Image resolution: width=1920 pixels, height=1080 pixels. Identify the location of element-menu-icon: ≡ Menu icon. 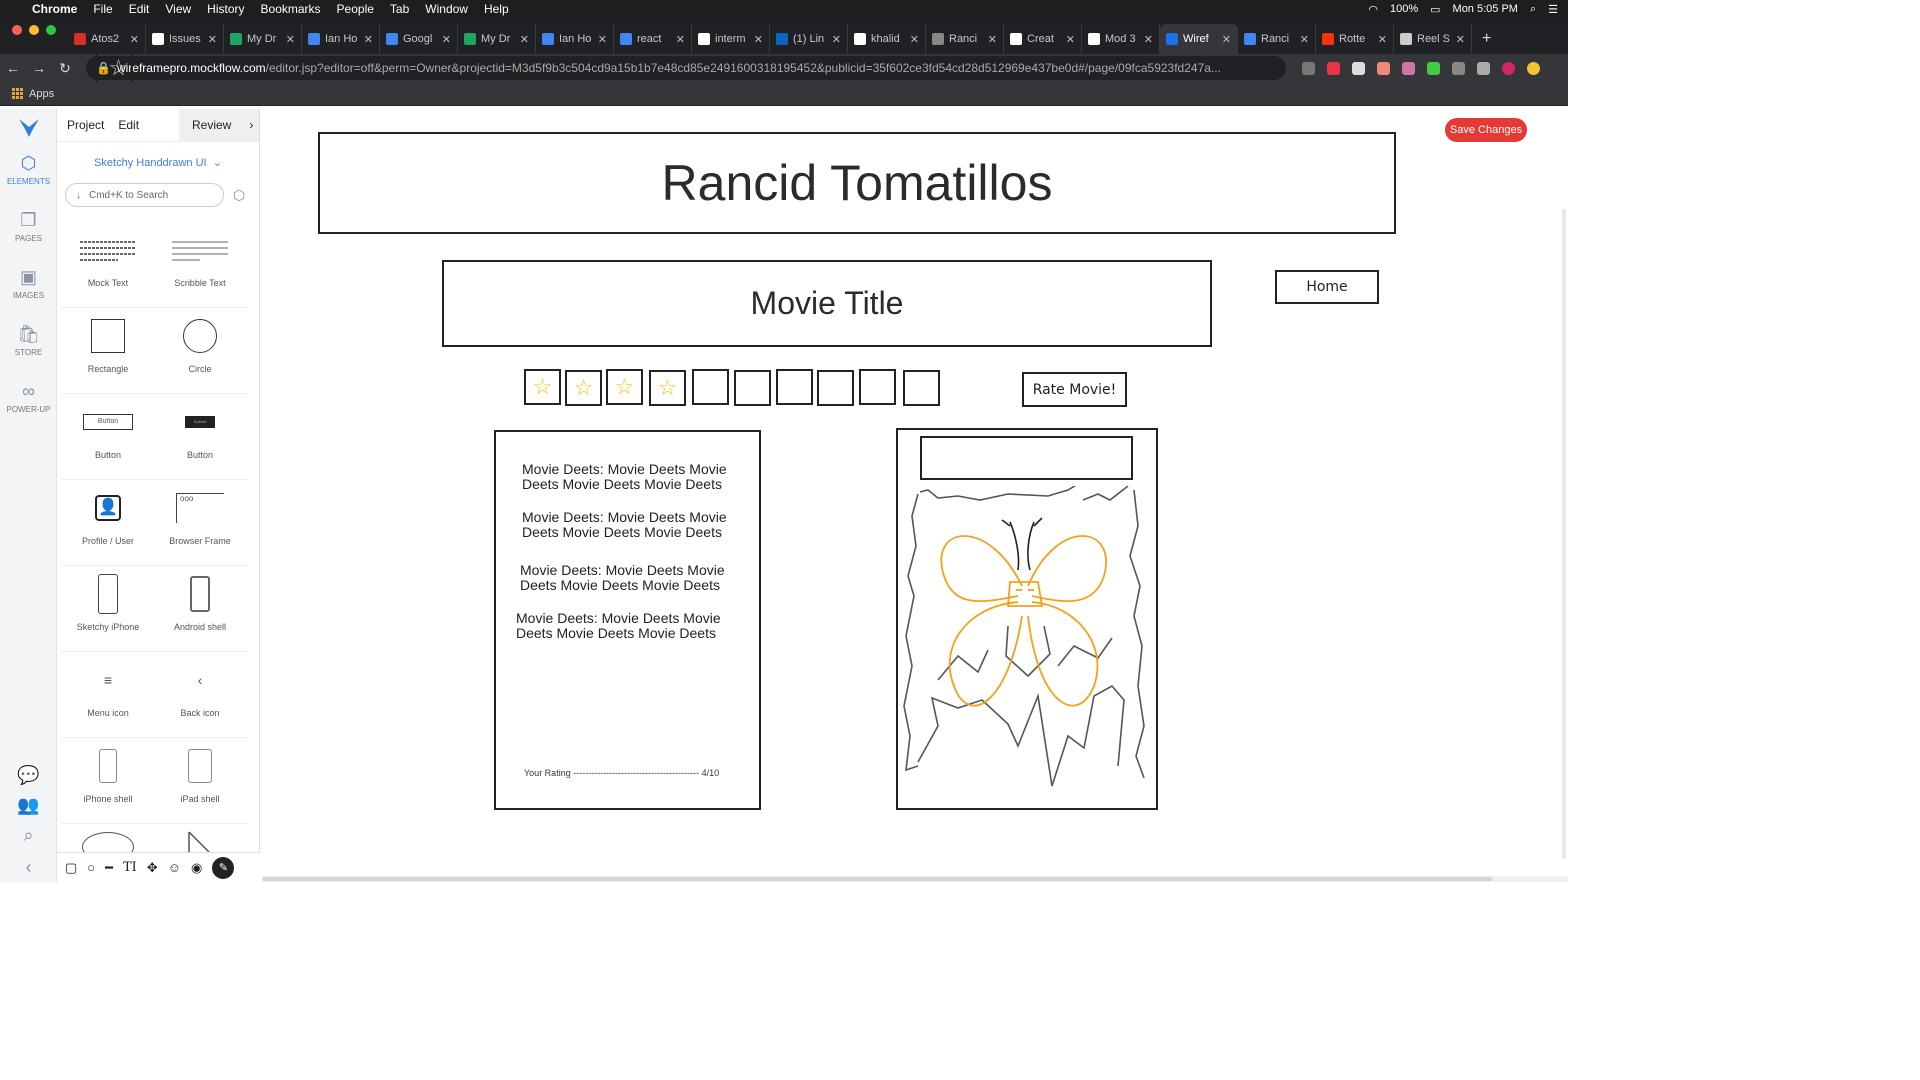
(108, 695).